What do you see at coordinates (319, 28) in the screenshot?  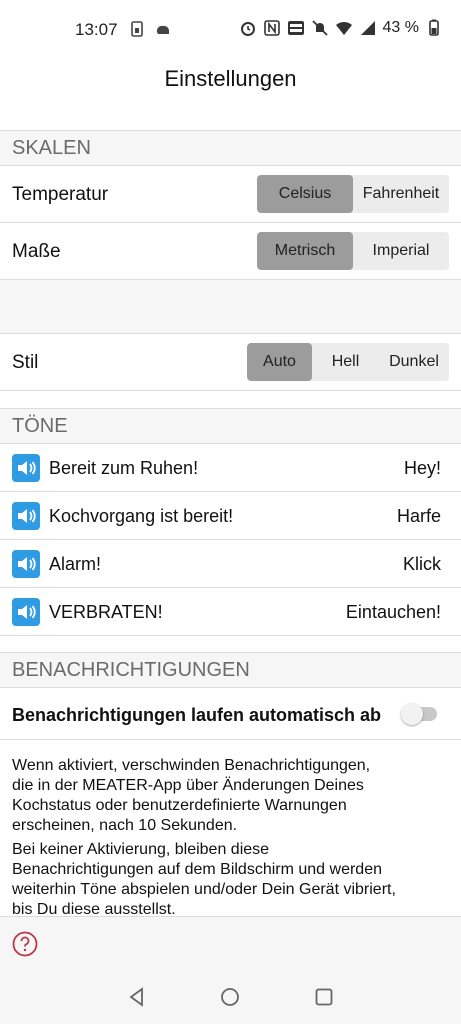 I see `mute-icon` at bounding box center [319, 28].